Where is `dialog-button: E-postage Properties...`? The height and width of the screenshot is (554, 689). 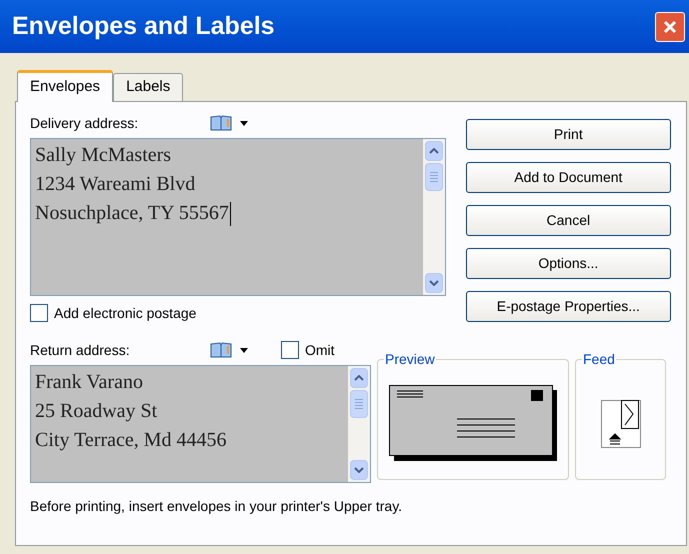
dialog-button: E-postage Properties... is located at coordinates (568, 306).